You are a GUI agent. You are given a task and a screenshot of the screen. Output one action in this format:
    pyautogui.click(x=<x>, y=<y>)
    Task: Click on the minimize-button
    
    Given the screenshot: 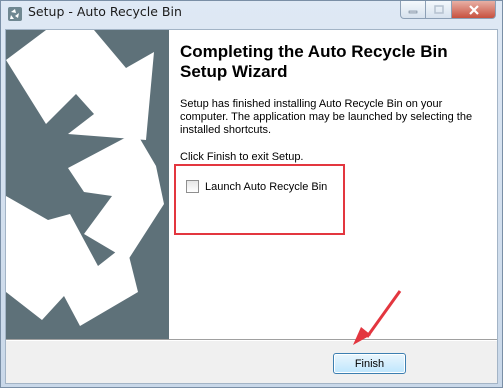 What is the action you would take?
    pyautogui.click(x=413, y=10)
    